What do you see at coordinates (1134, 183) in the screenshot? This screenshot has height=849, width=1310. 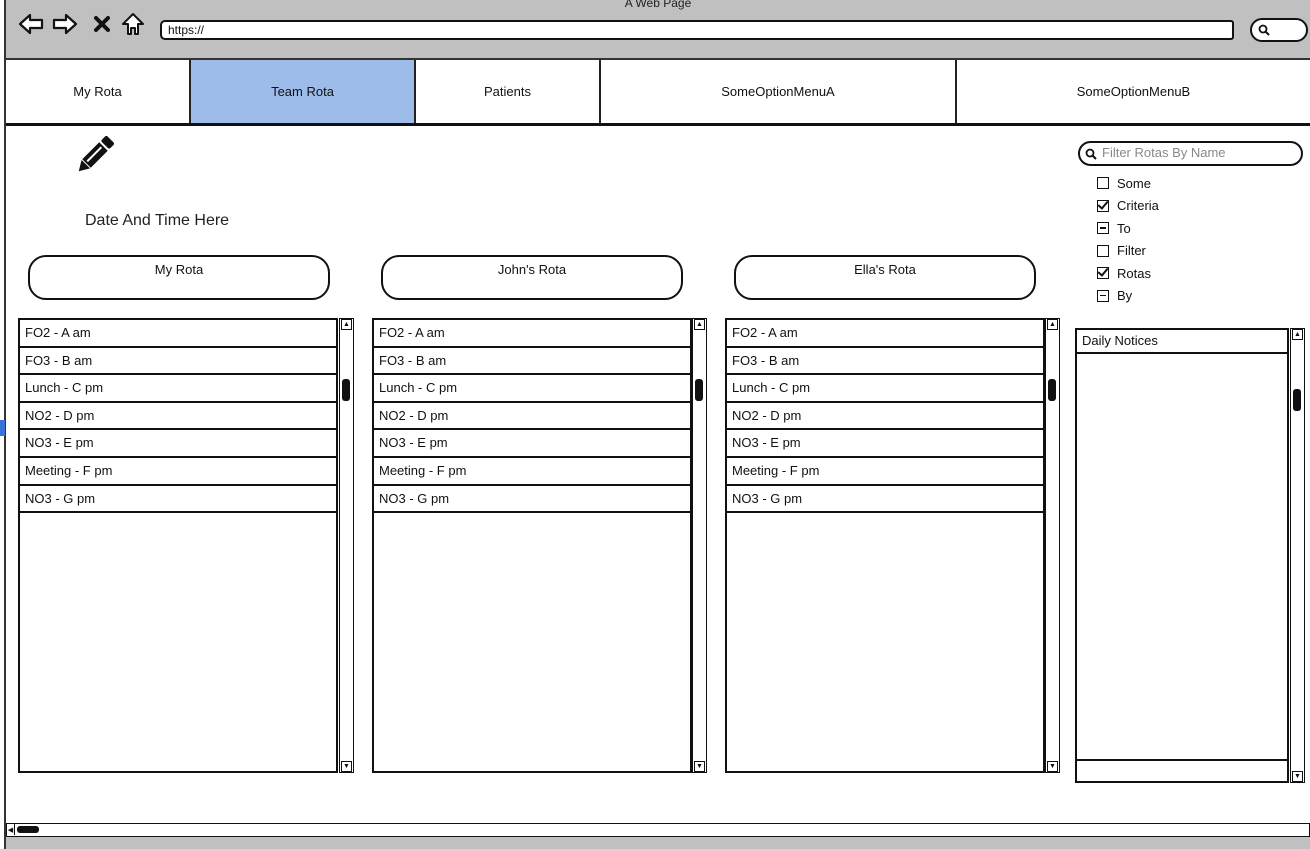 I see `checkbox-label: Some` at bounding box center [1134, 183].